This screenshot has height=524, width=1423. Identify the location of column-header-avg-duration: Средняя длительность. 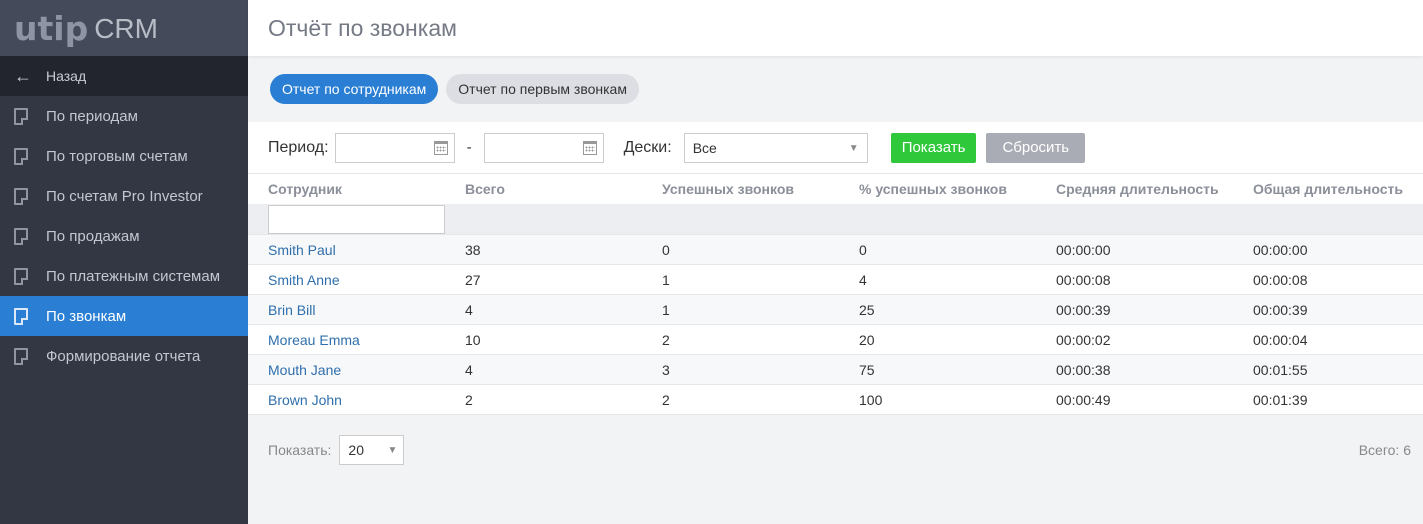
(1154, 189).